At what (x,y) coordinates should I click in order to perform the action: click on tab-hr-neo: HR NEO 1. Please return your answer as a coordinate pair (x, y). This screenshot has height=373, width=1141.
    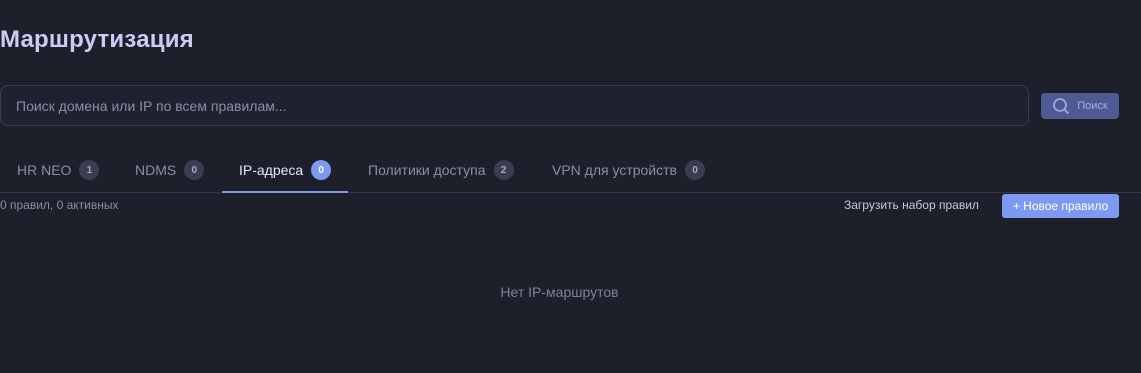
    Looking at the image, I should click on (58, 170).